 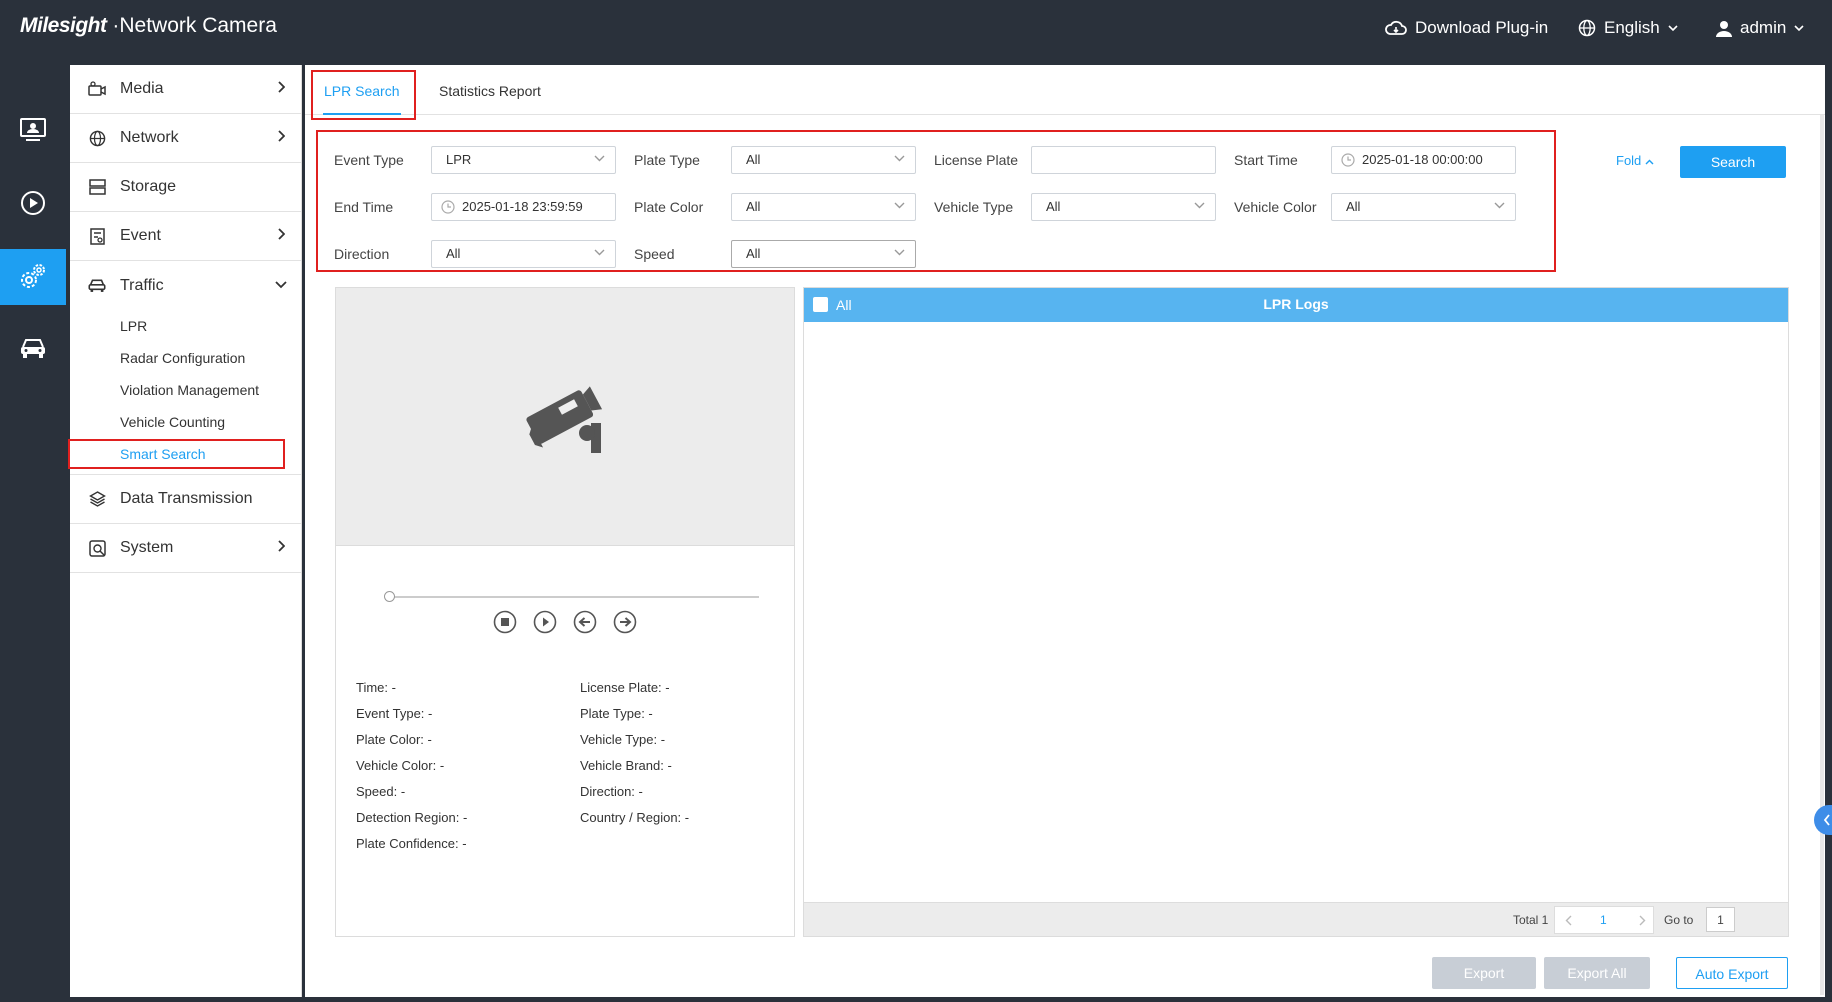 I want to click on detail-vehicle-brand: Vehicle Brand: -, so click(x=626, y=765).